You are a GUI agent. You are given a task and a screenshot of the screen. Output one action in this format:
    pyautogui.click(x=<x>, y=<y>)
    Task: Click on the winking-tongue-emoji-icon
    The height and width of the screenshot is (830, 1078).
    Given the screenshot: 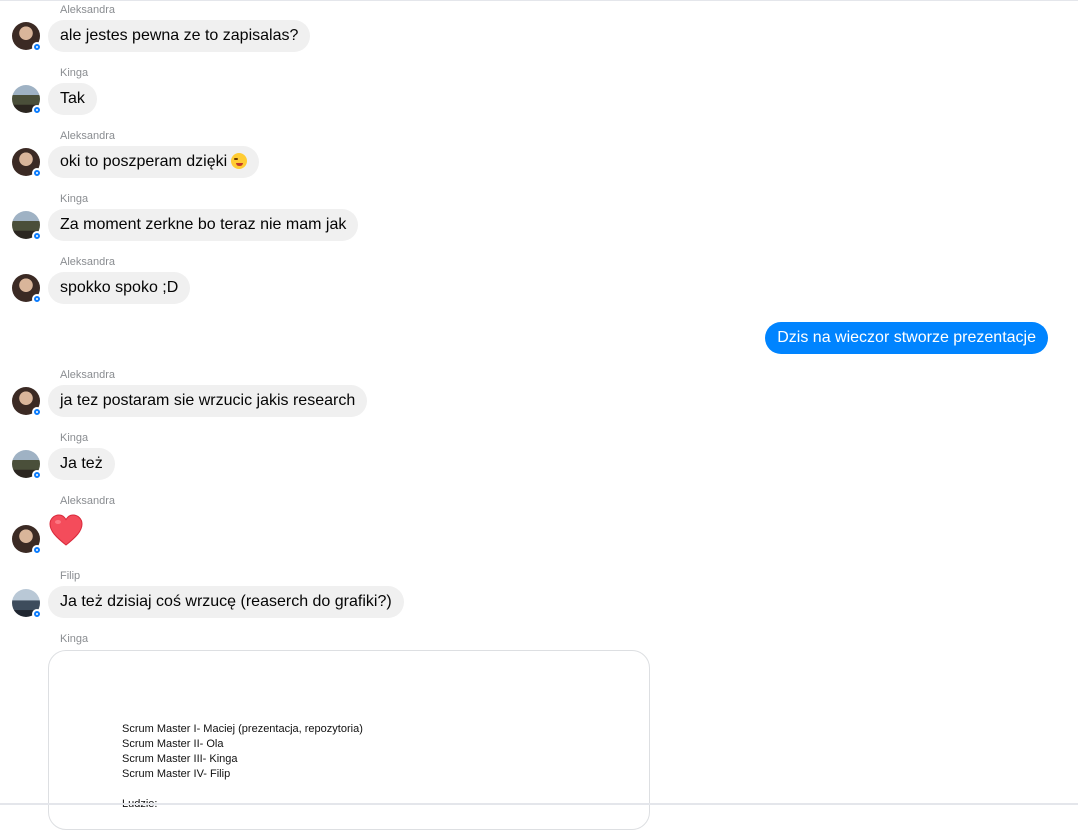 What is the action you would take?
    pyautogui.click(x=239, y=161)
    